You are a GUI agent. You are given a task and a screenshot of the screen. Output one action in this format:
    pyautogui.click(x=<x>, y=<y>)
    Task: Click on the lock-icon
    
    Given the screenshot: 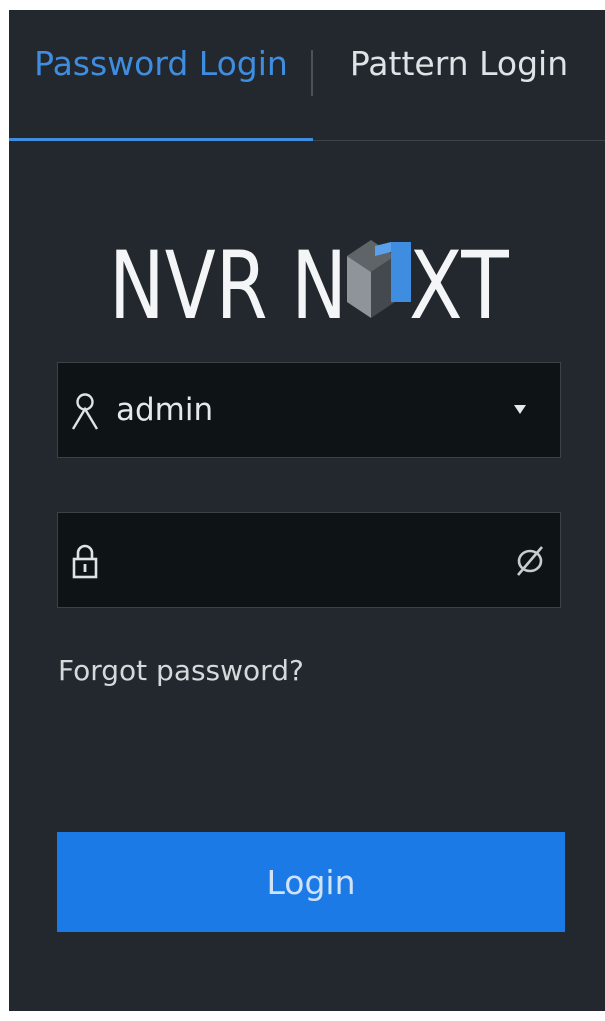 What is the action you would take?
    pyautogui.click(x=85, y=561)
    